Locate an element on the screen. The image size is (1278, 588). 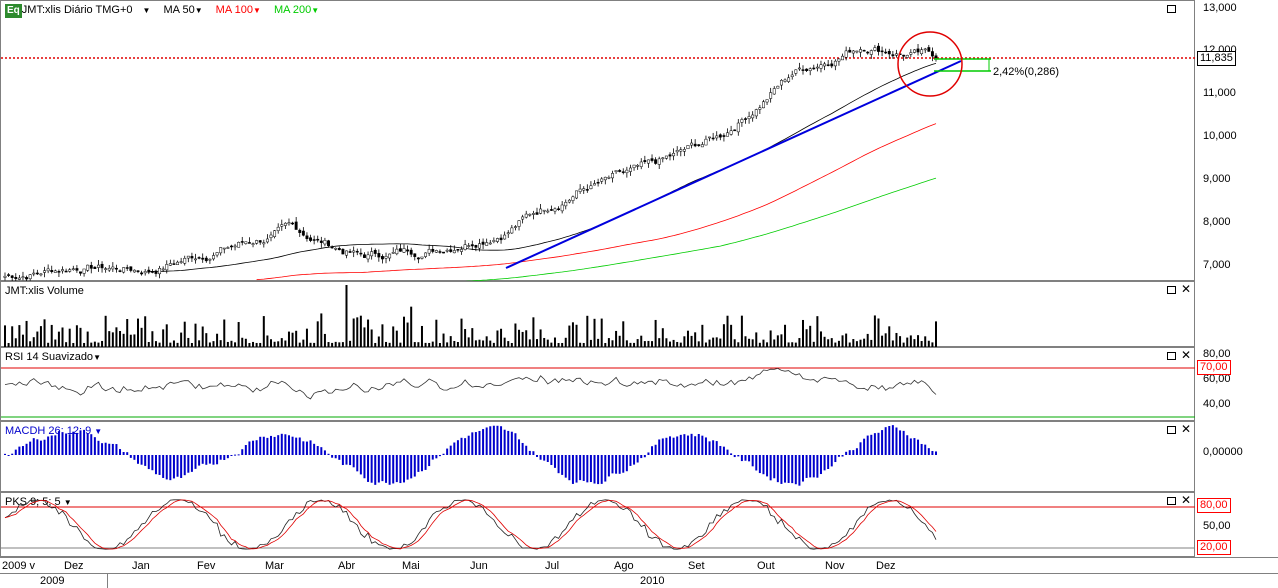
ytick: 9,000 is located at coordinates (1217, 179).